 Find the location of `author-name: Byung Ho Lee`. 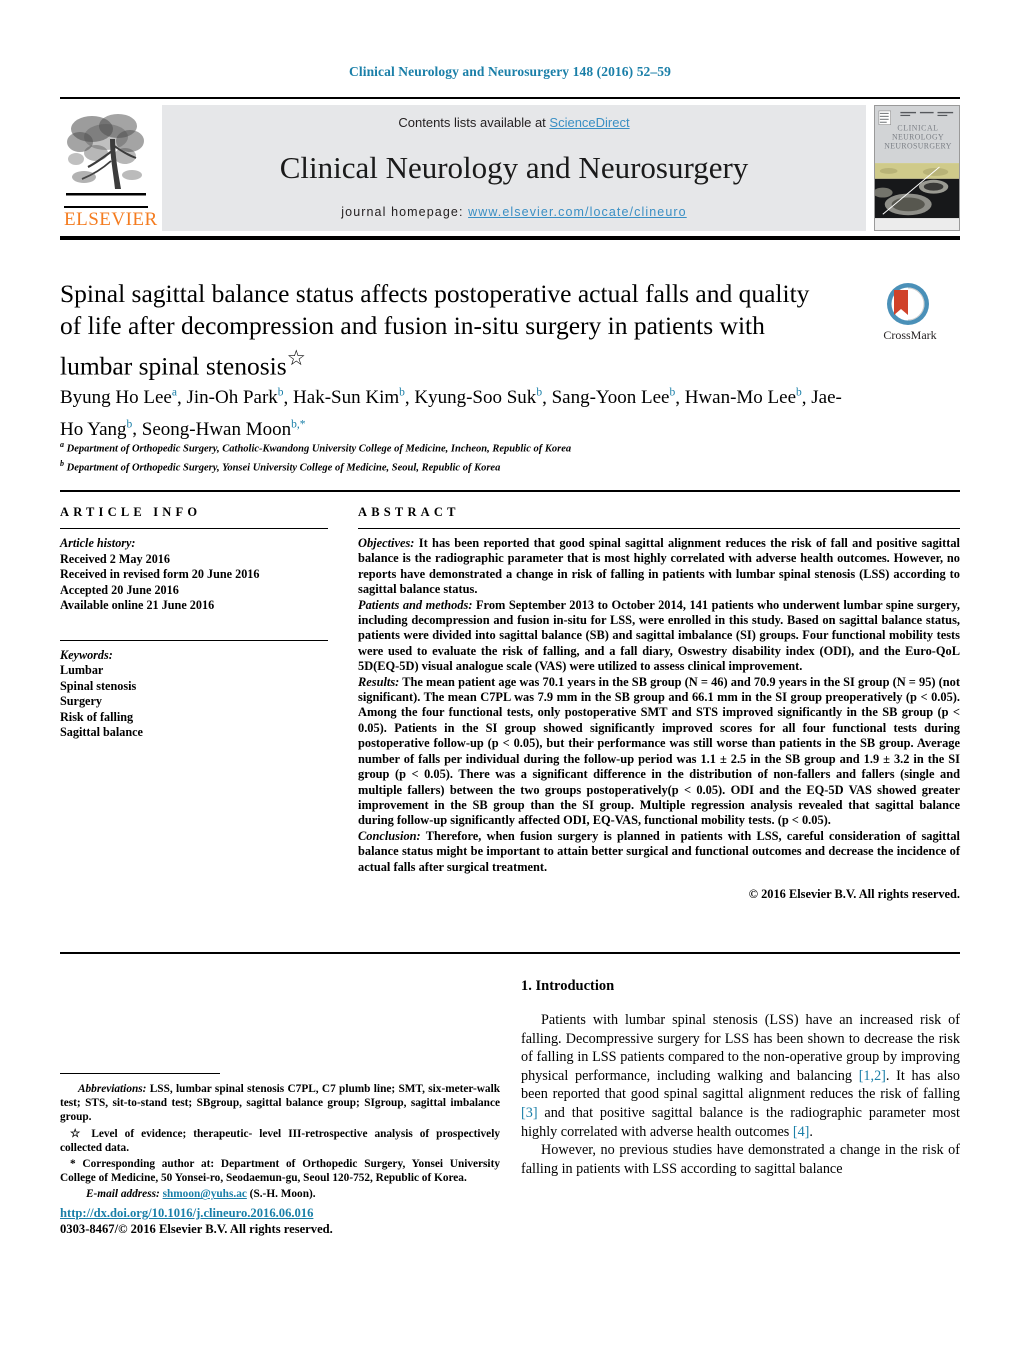

author-name: Byung Ho Lee is located at coordinates (116, 398).